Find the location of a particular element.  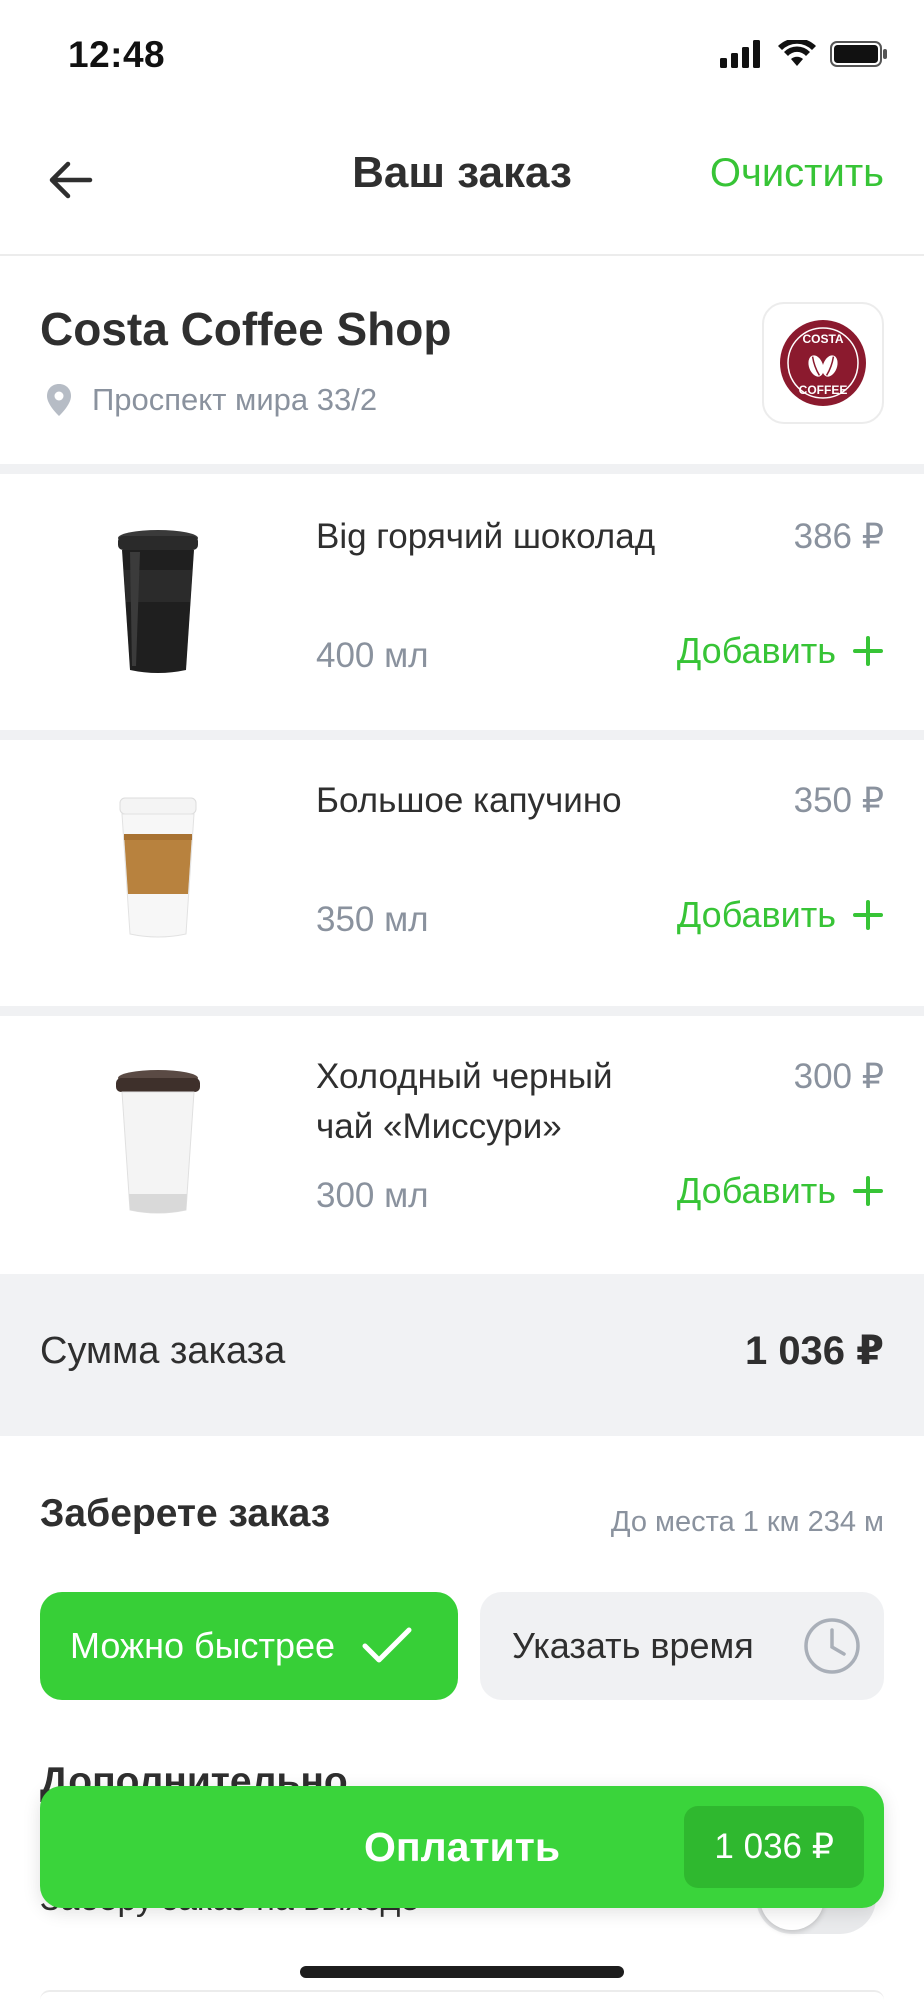

item-name: Холодный черный чай «Миссури» is located at coordinates (464, 1101).